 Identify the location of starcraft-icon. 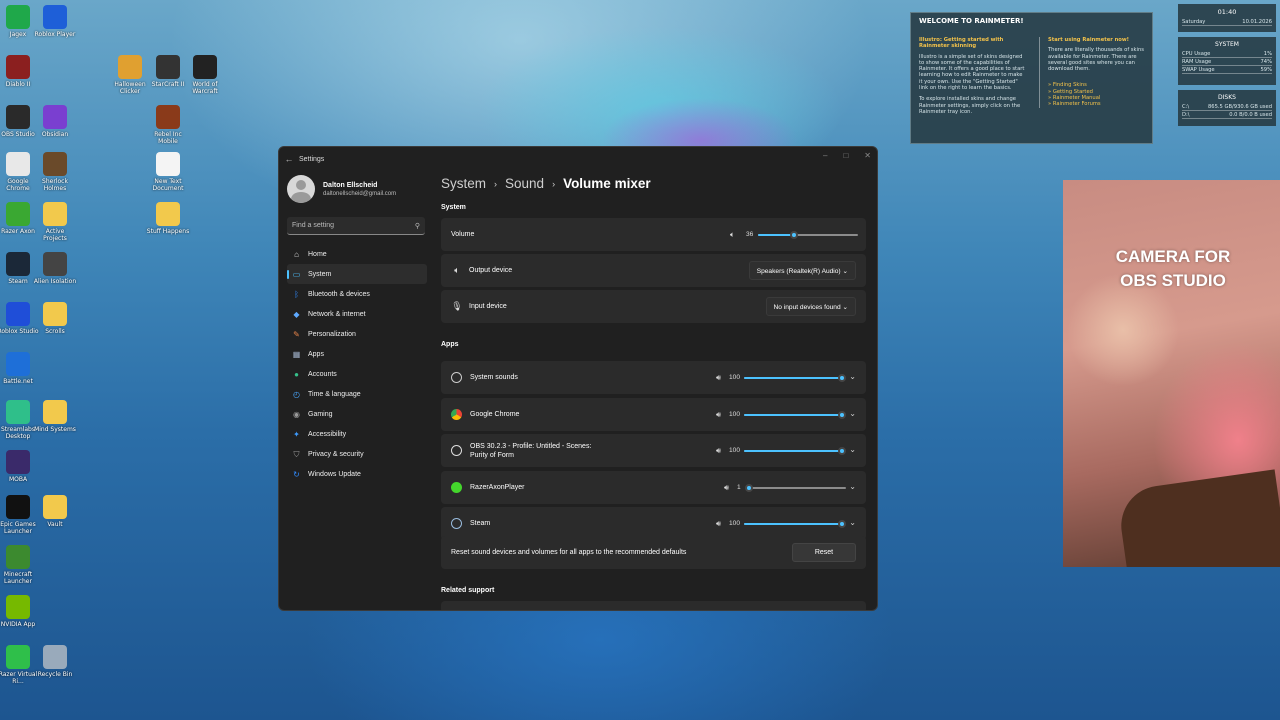
(168, 67).